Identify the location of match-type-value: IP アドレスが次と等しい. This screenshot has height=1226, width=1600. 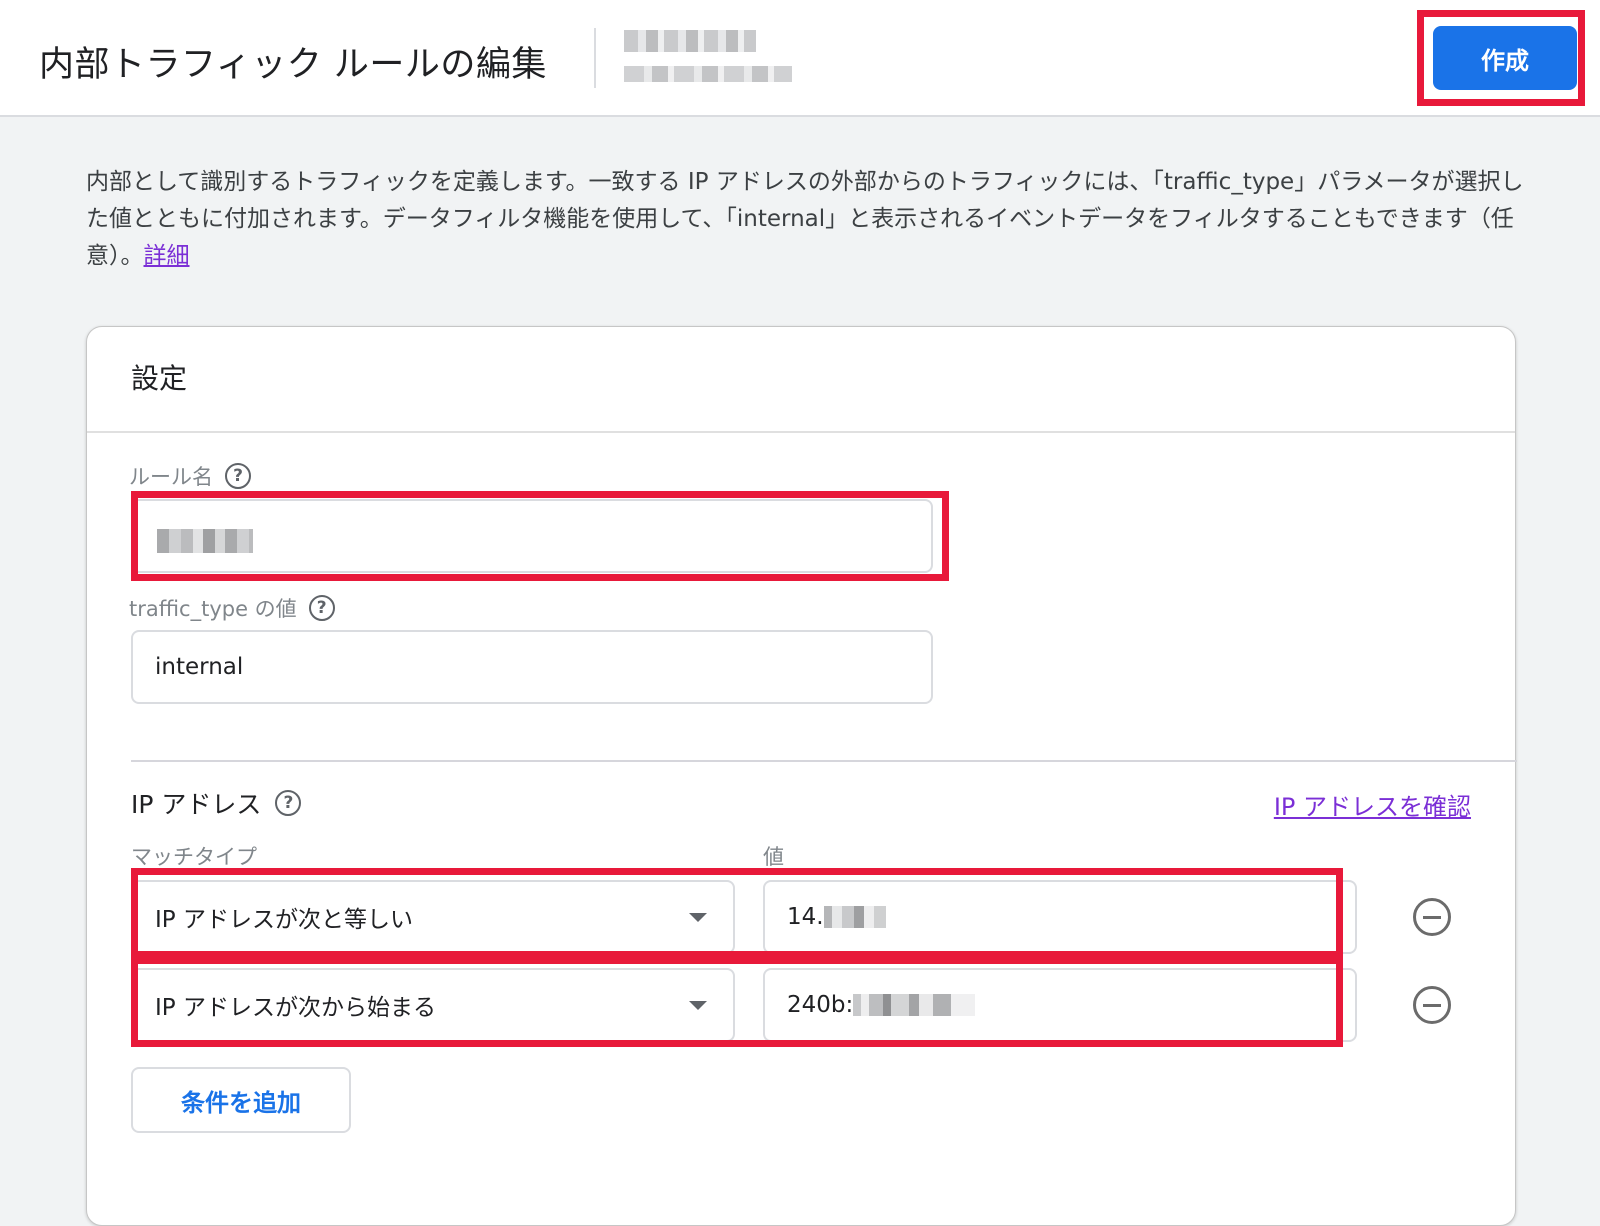
(284, 920).